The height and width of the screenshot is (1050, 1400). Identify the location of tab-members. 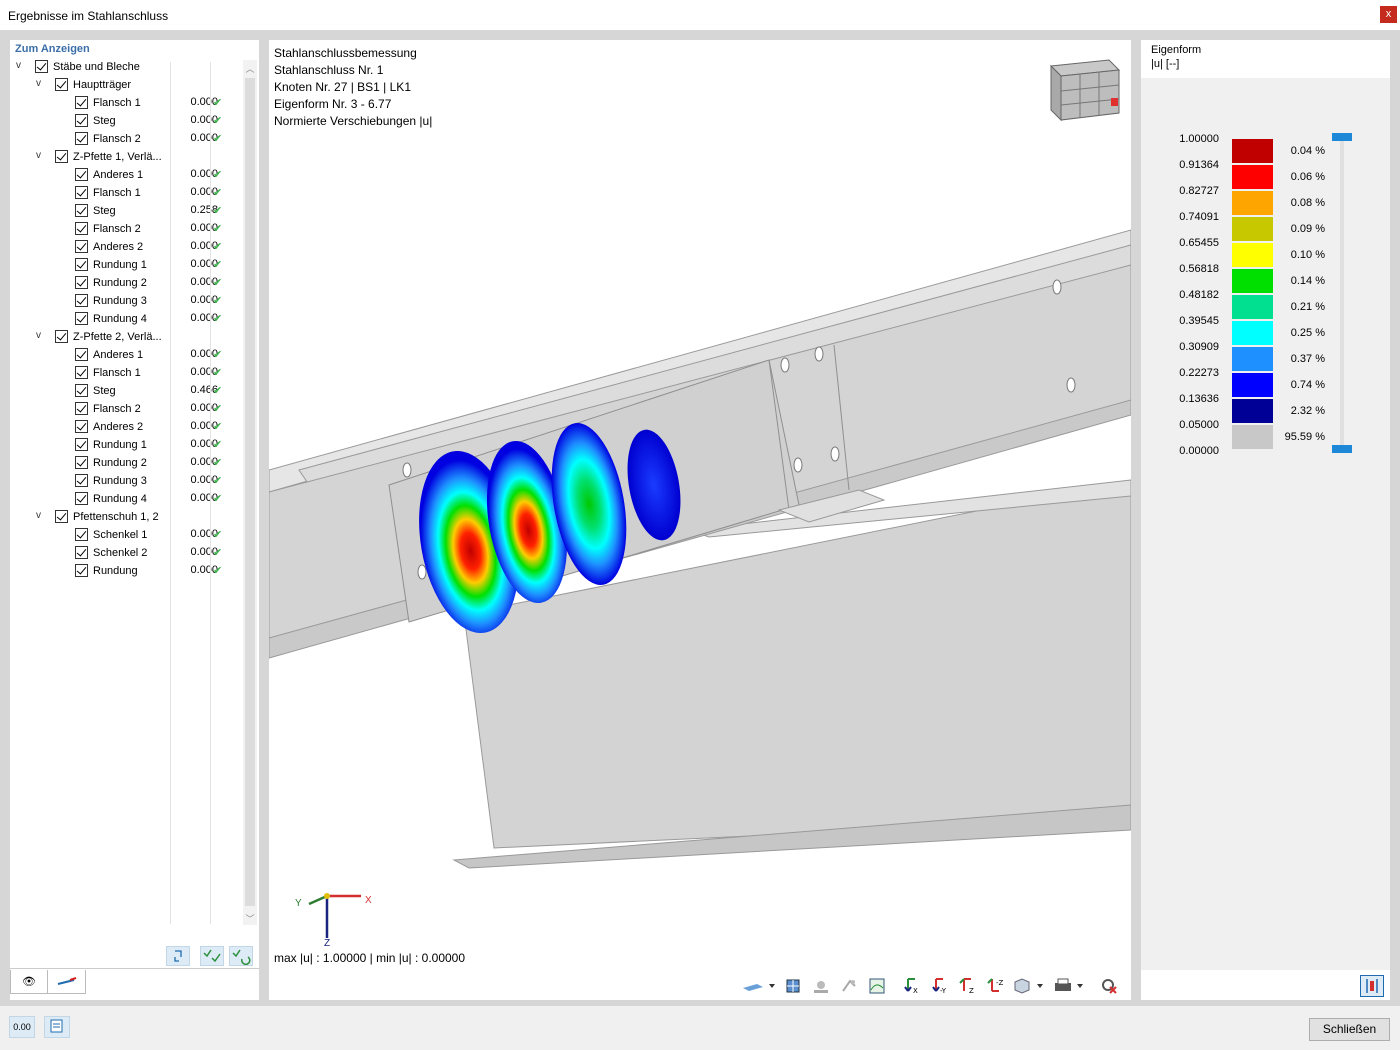
(67, 982).